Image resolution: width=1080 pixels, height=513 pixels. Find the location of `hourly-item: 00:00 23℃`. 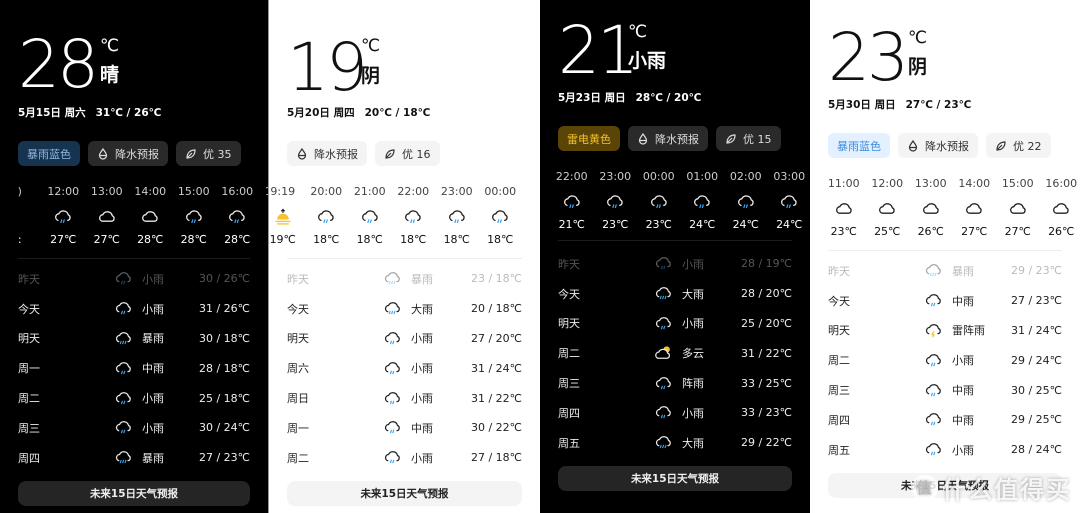

hourly-item: 00:00 23℃ is located at coordinates (659, 200).